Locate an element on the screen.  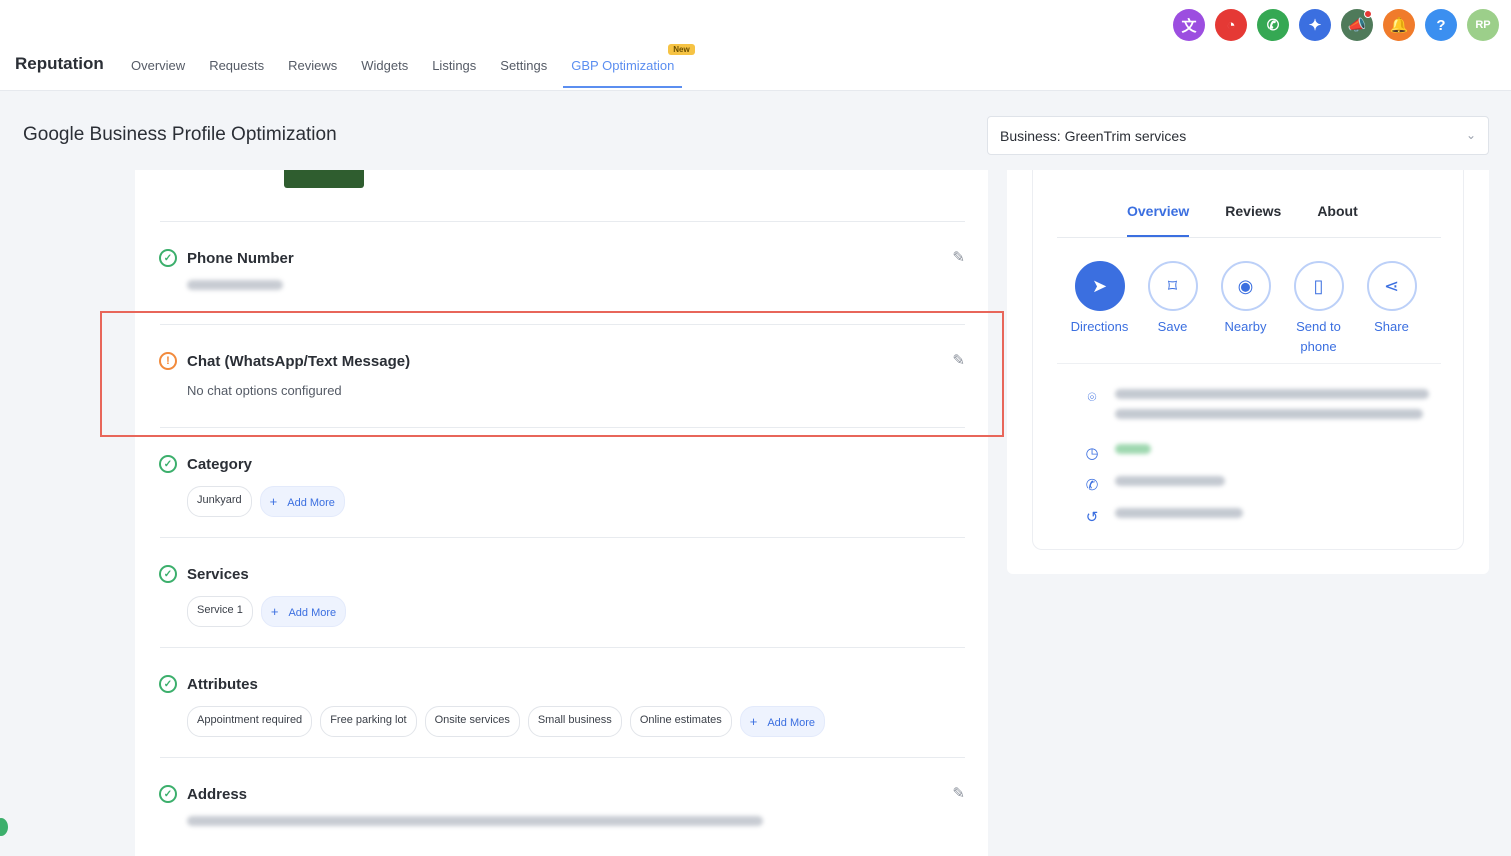
business-select: Business: GreenTrim services ⌄ is located at coordinates (1238, 135).